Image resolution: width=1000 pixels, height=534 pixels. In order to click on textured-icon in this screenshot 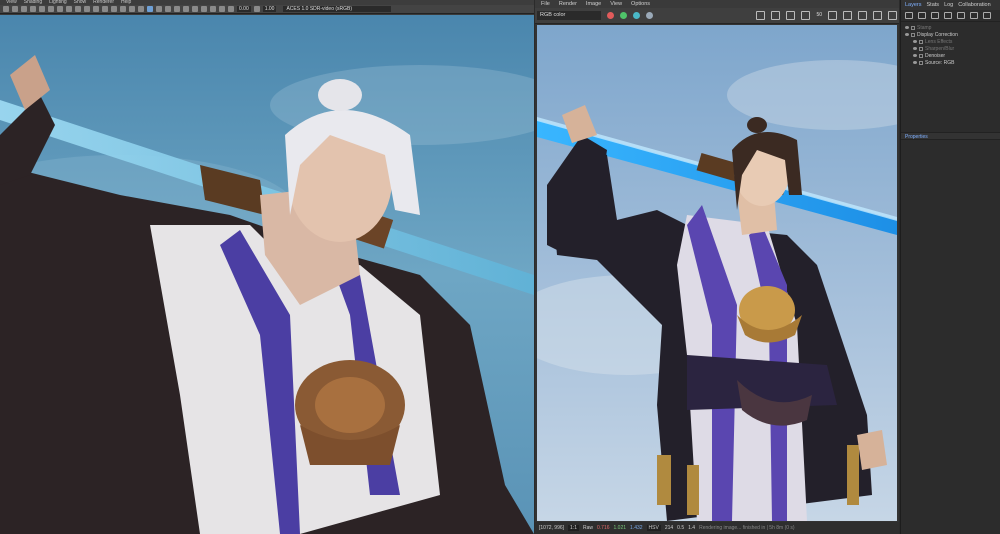, I will do `click(141, 9)`.